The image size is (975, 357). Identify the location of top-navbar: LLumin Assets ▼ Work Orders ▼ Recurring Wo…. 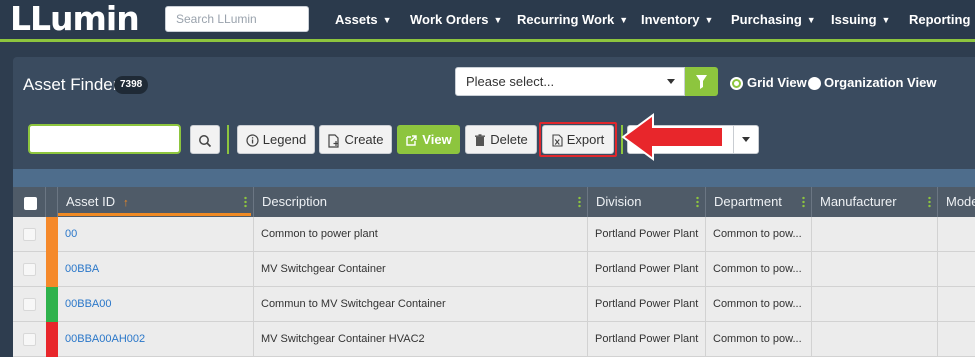
(487, 21).